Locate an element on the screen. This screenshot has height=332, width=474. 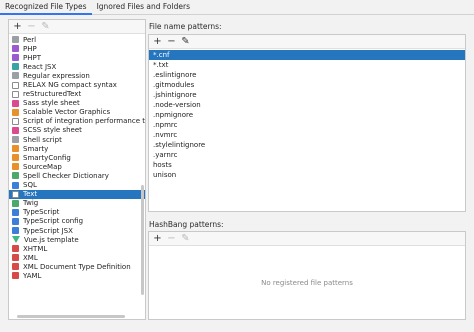
horizontal-scrollbar is located at coordinates (71, 316).